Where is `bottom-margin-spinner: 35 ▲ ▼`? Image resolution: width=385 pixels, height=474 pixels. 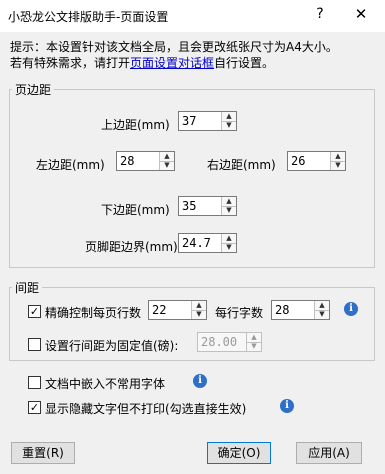
bottom-margin-spinner: 35 ▲ ▼ is located at coordinates (207, 206).